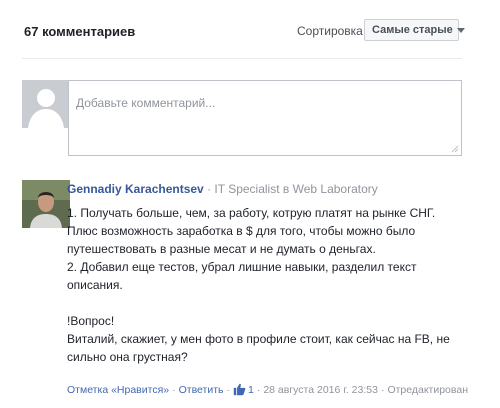 The width and height of the screenshot is (500, 408). I want to click on comment-blank-line, so click(264, 303).